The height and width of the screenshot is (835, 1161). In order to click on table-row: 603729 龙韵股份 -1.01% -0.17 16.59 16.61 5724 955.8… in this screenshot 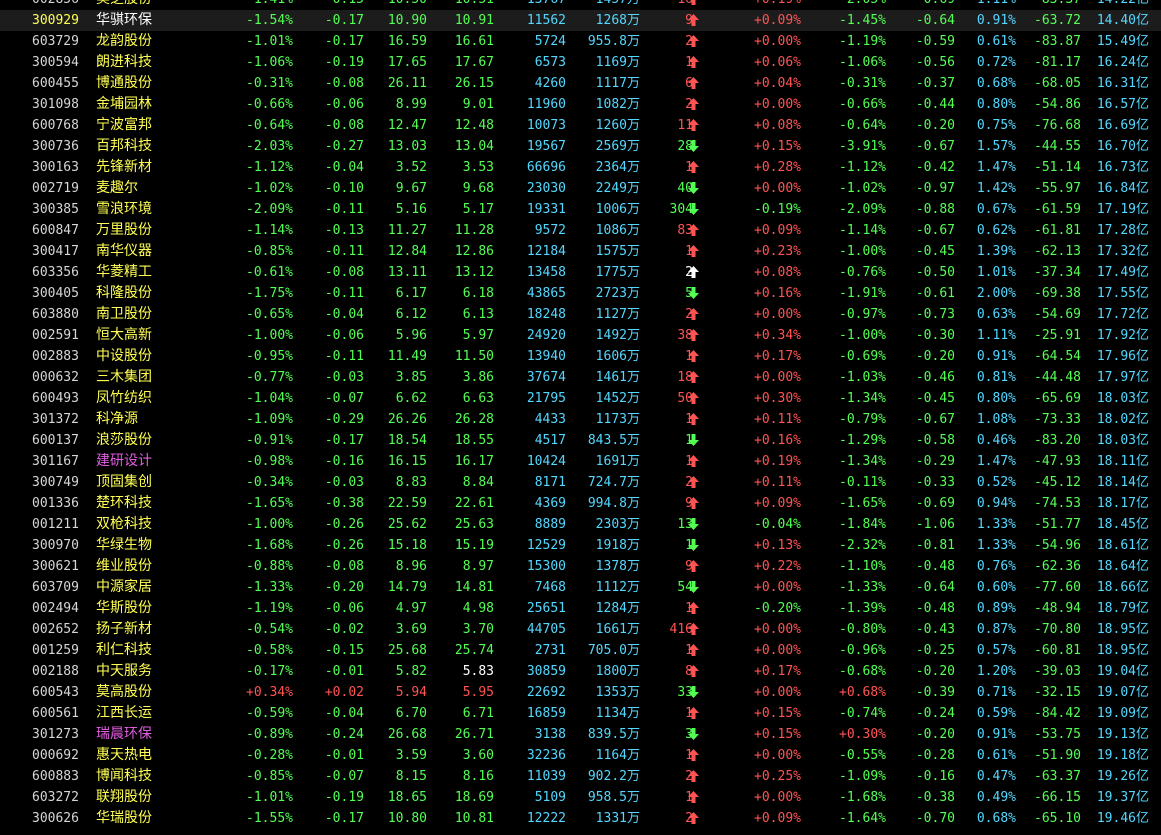, I will do `click(580, 41)`.